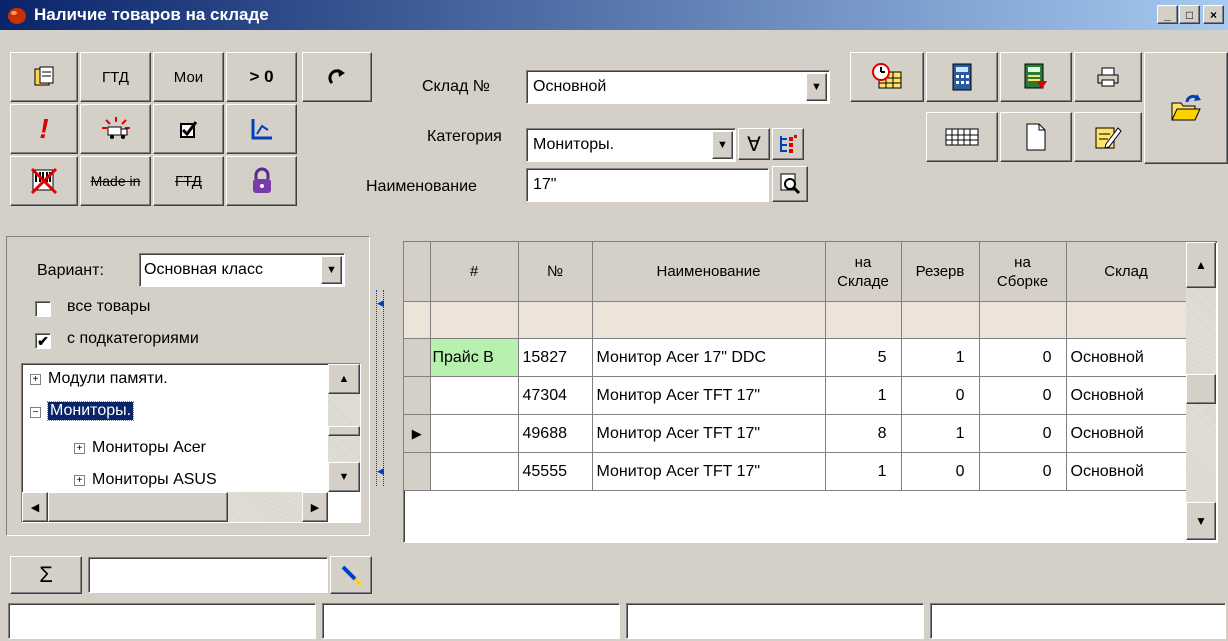 This screenshot has width=1228, height=641. I want to click on close-button: ×, so click(1213, 14).